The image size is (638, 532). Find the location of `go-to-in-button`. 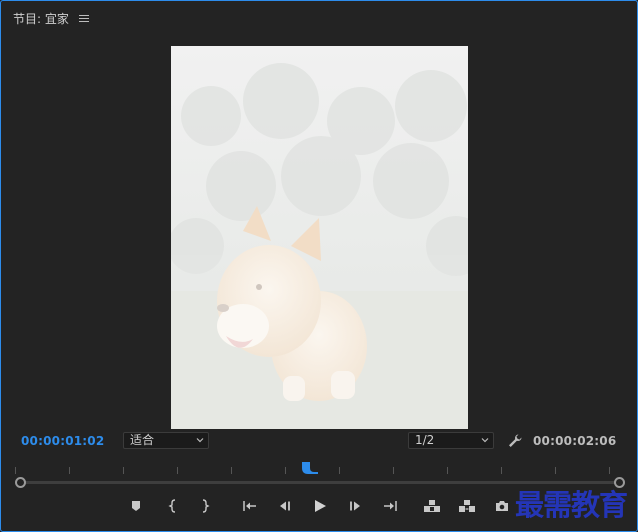

go-to-in-button is located at coordinates (250, 506).